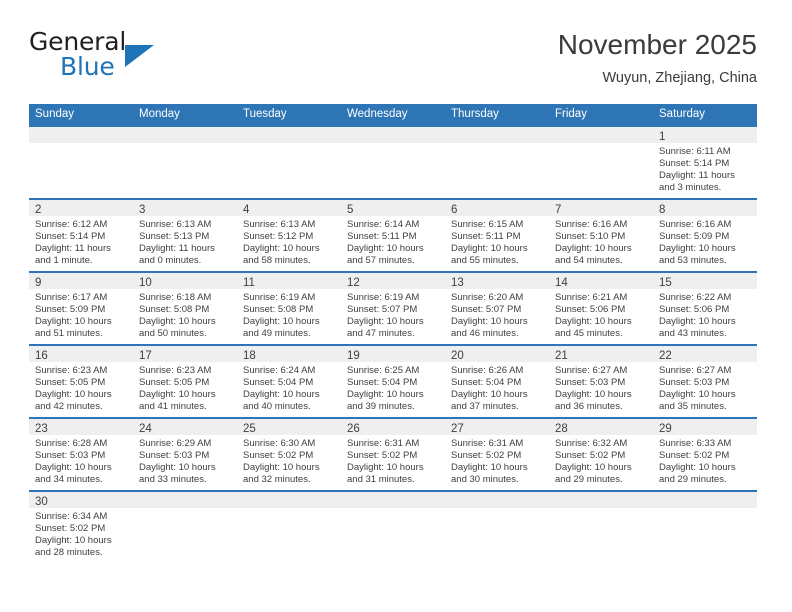 This screenshot has width=792, height=612. I want to click on day-number: 24, so click(145, 429).